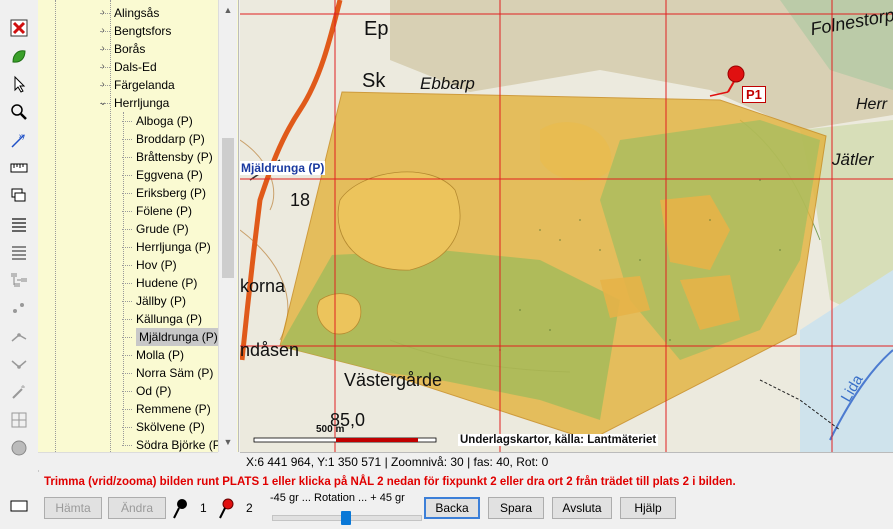  What do you see at coordinates (393, 380) in the screenshot?
I see `map-label-vastergarde: Västergårde` at bounding box center [393, 380].